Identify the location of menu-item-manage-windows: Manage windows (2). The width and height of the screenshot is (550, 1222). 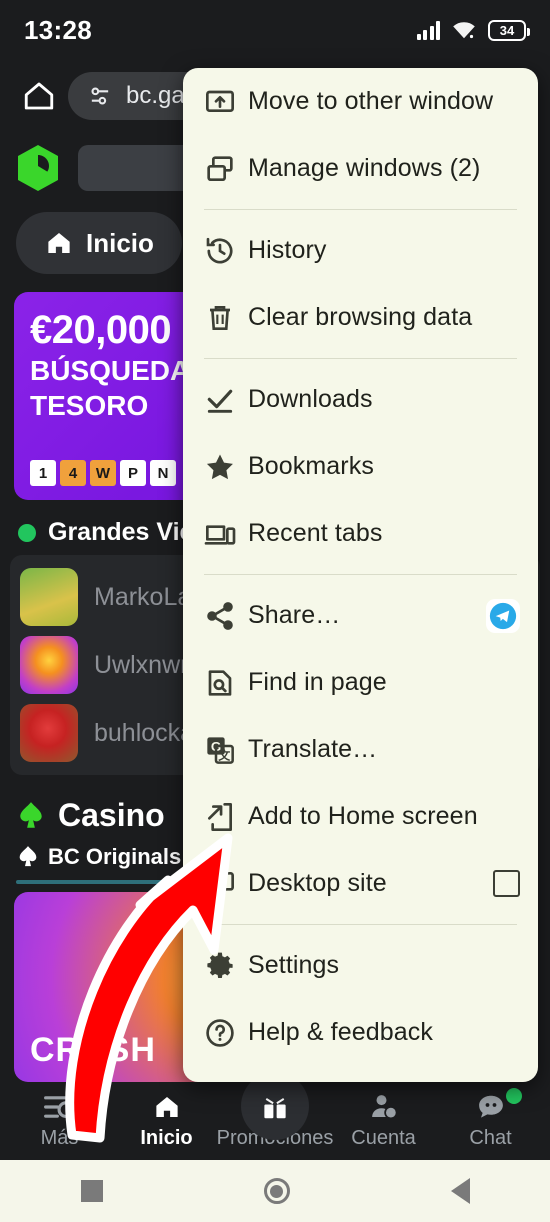
(360, 168).